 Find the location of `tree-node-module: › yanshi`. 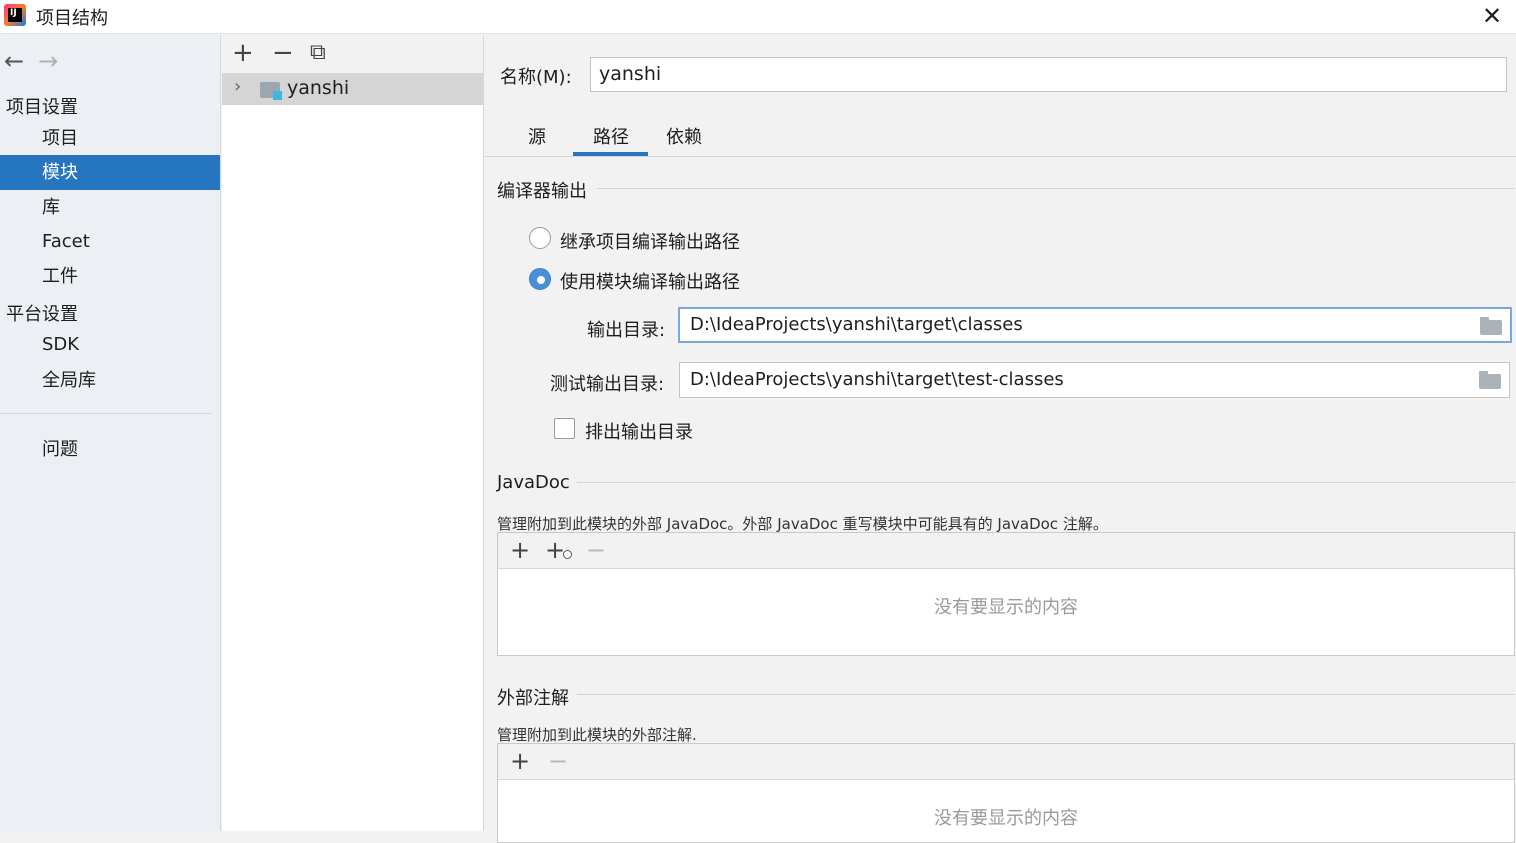

tree-node-module: › yanshi is located at coordinates (352, 89).